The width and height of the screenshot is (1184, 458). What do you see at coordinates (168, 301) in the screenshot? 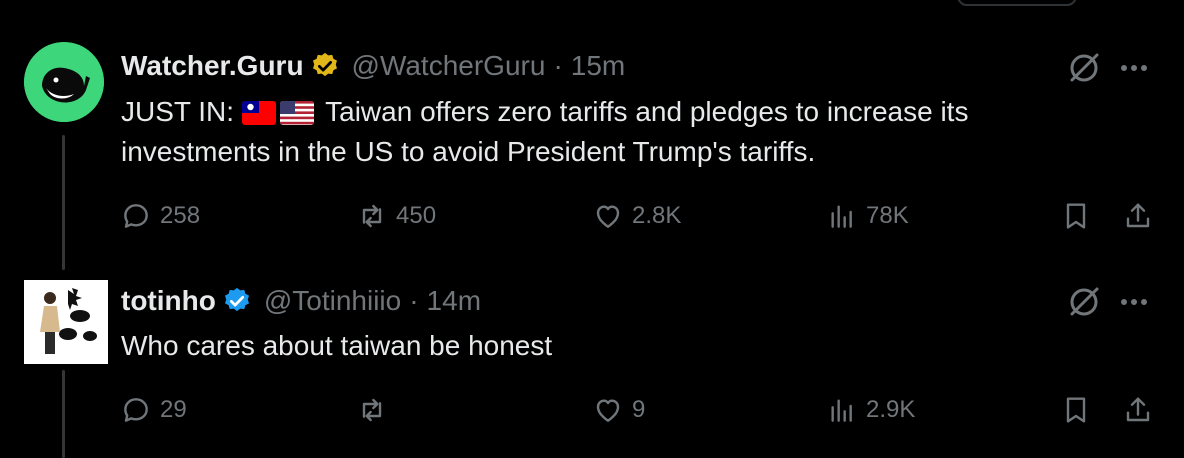
I see `tweet-2-author-name: totinho` at bounding box center [168, 301].